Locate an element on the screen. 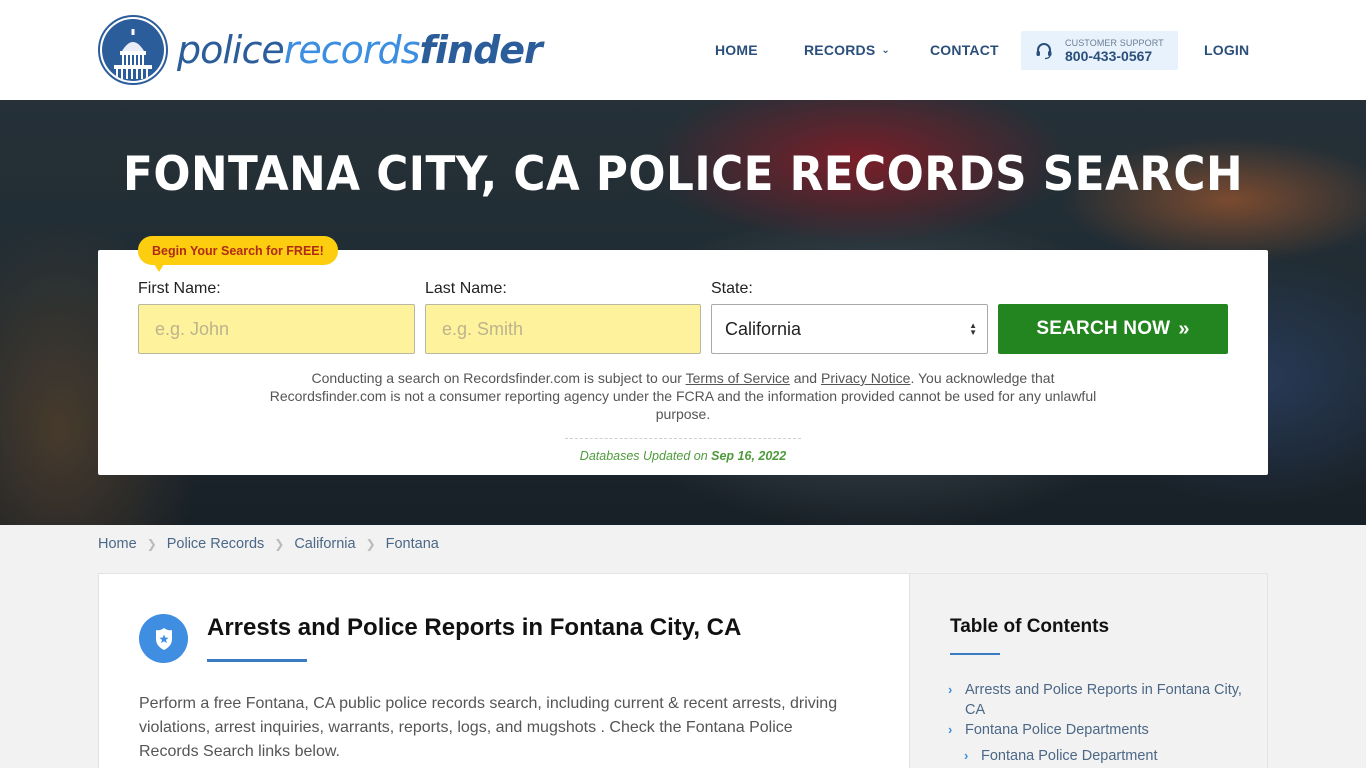 The image size is (1366, 768). page-title: FONTANA CITY, CA POLICE RECORDS SEARCH is located at coordinates (683, 174).